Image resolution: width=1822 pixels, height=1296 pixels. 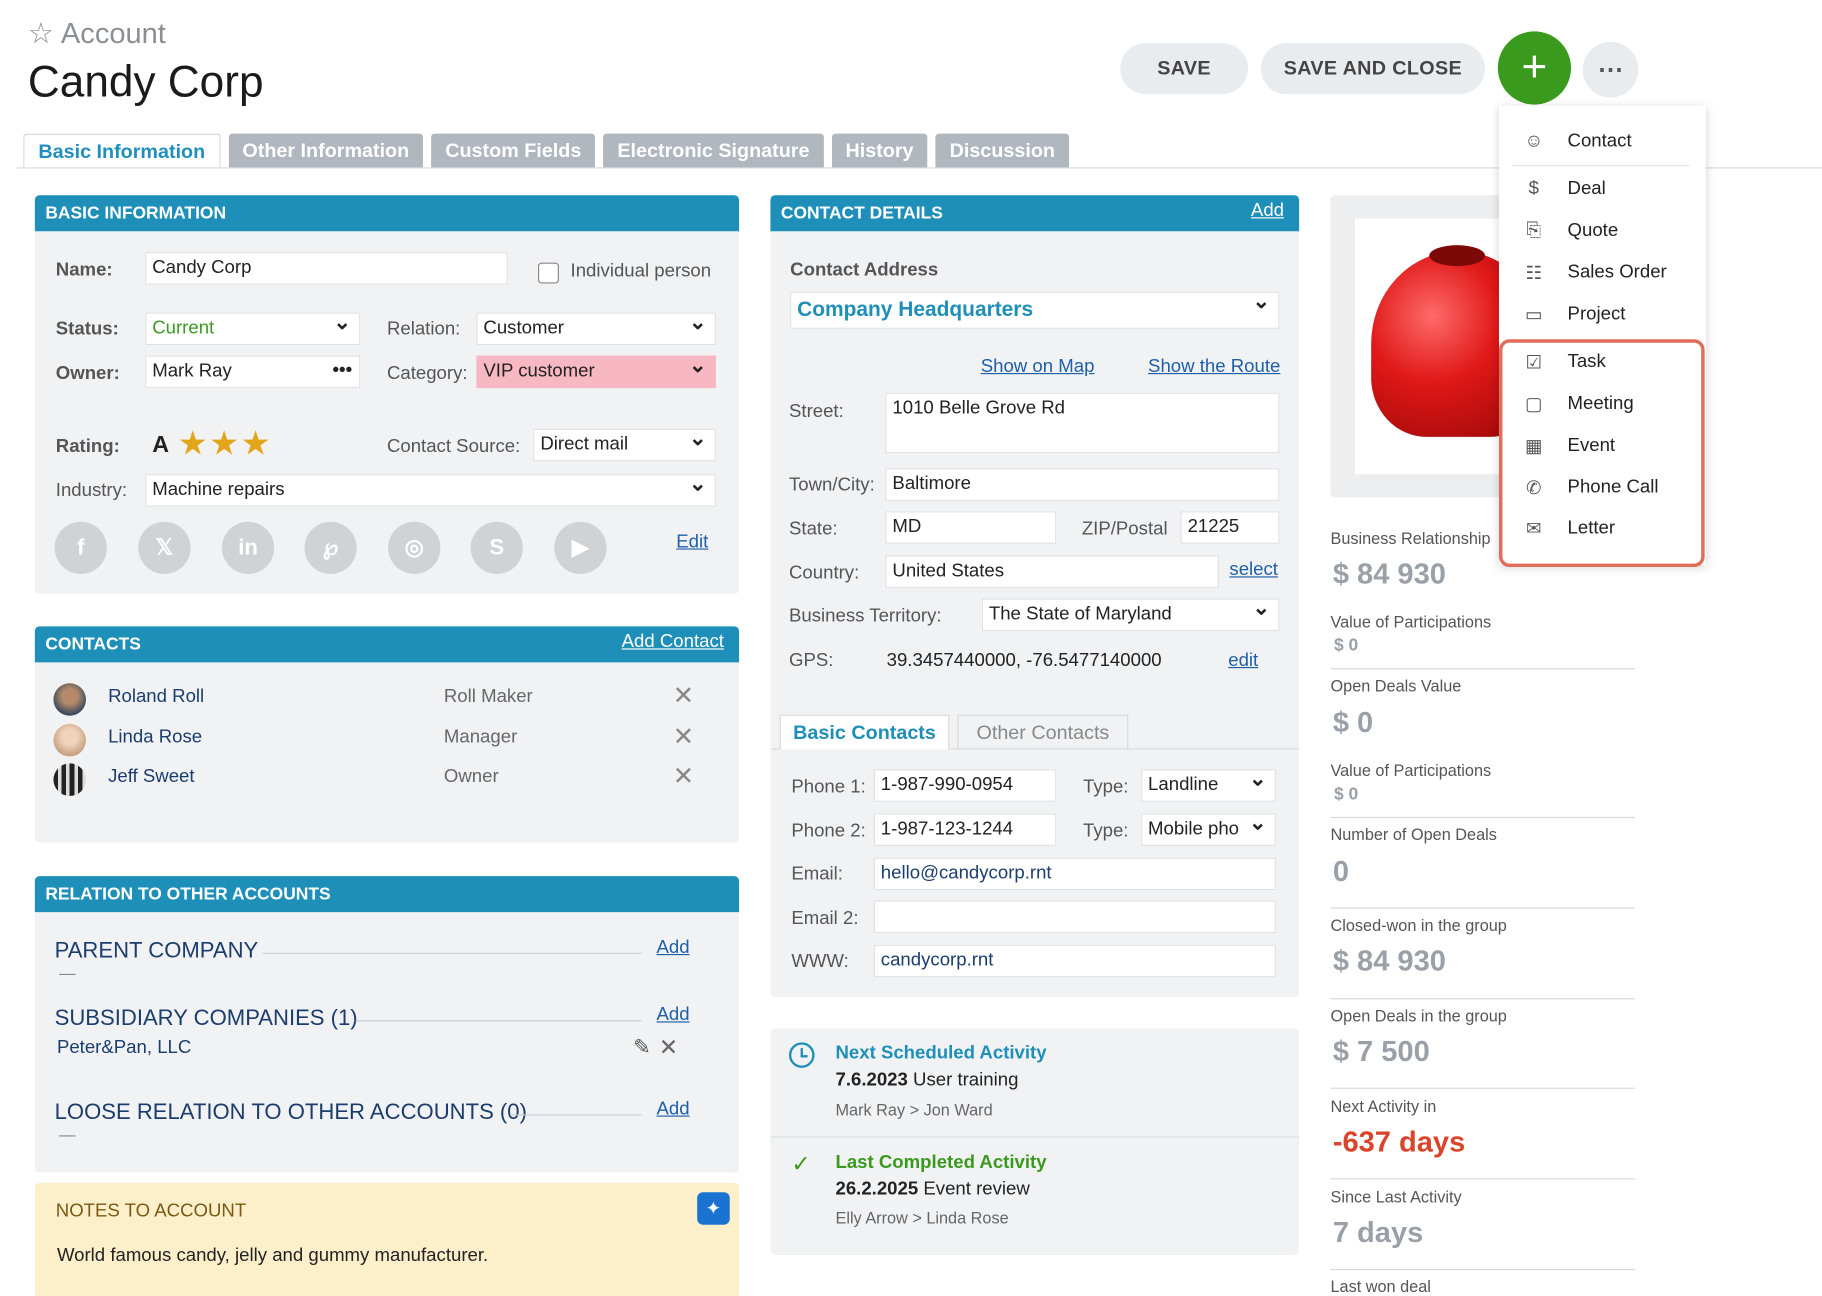 What do you see at coordinates (548, 273) in the screenshot?
I see `individual-person-checkbox` at bounding box center [548, 273].